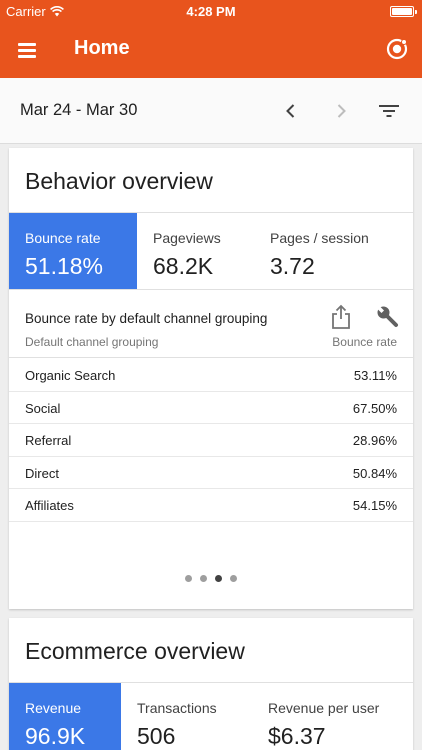 This screenshot has width=422, height=750. Describe the element at coordinates (73, 251) in the screenshot. I see `metric-tab-bounce-rate: Bounce rate 51.18%` at that location.